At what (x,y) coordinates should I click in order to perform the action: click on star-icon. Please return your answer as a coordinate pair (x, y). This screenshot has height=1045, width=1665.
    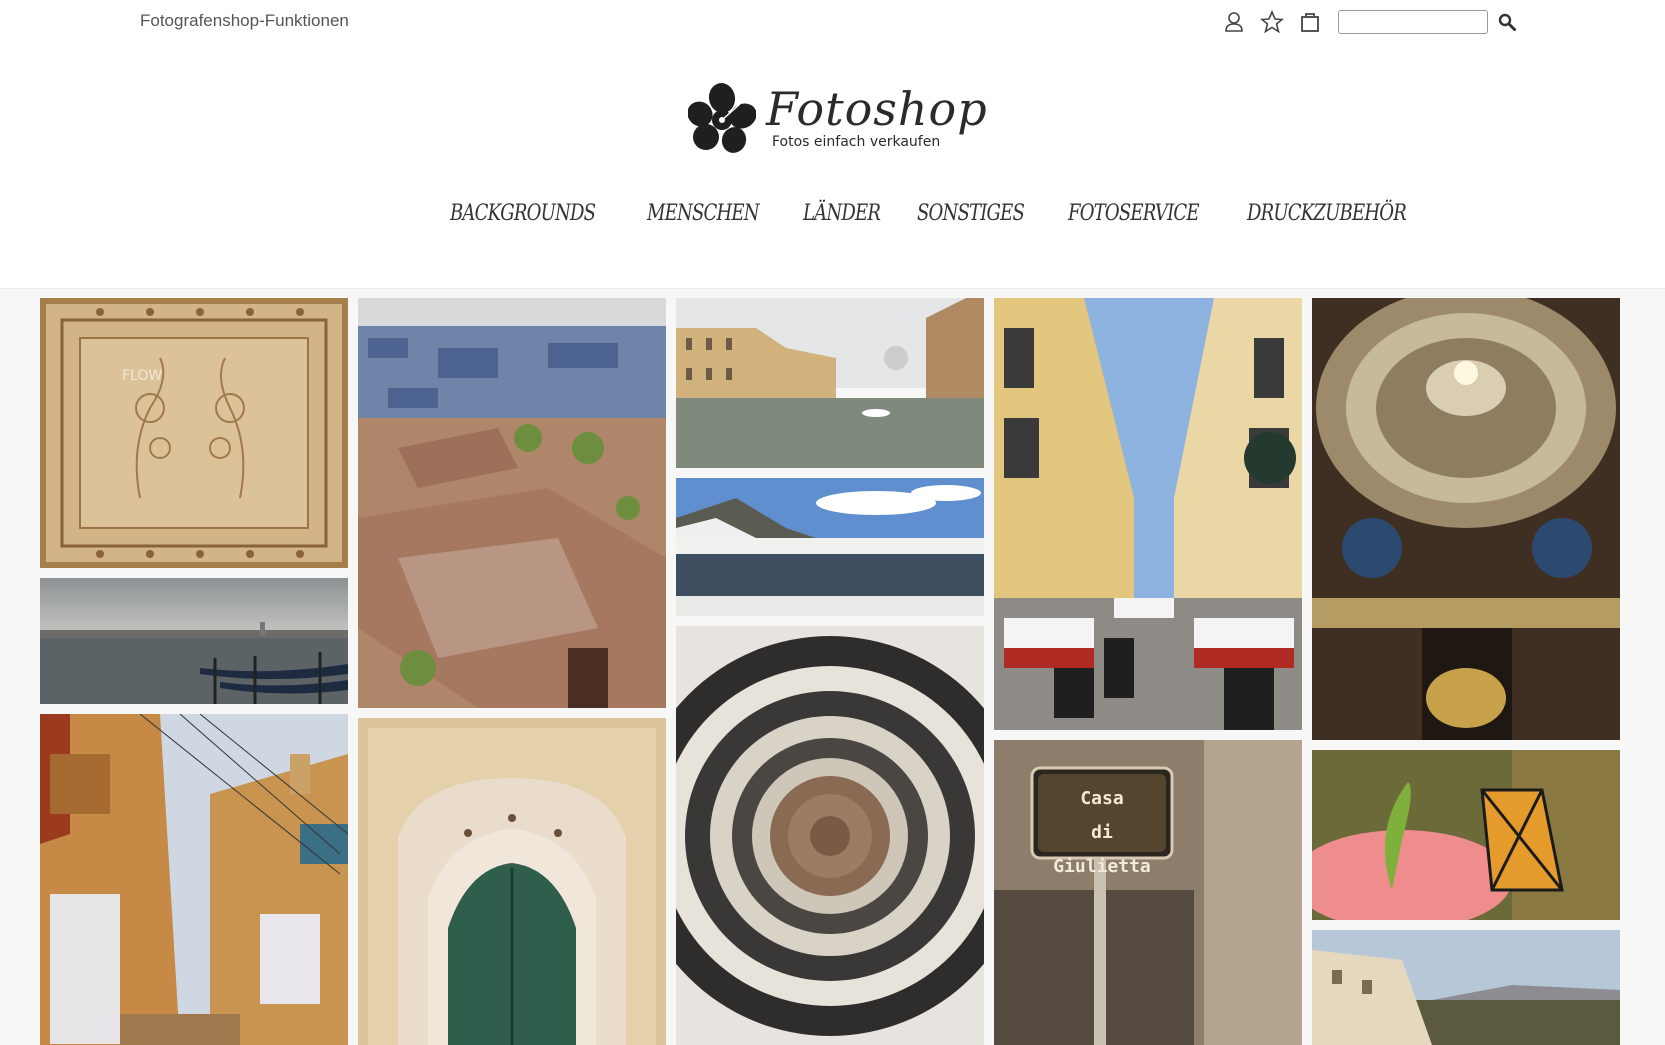
    Looking at the image, I should click on (1272, 22).